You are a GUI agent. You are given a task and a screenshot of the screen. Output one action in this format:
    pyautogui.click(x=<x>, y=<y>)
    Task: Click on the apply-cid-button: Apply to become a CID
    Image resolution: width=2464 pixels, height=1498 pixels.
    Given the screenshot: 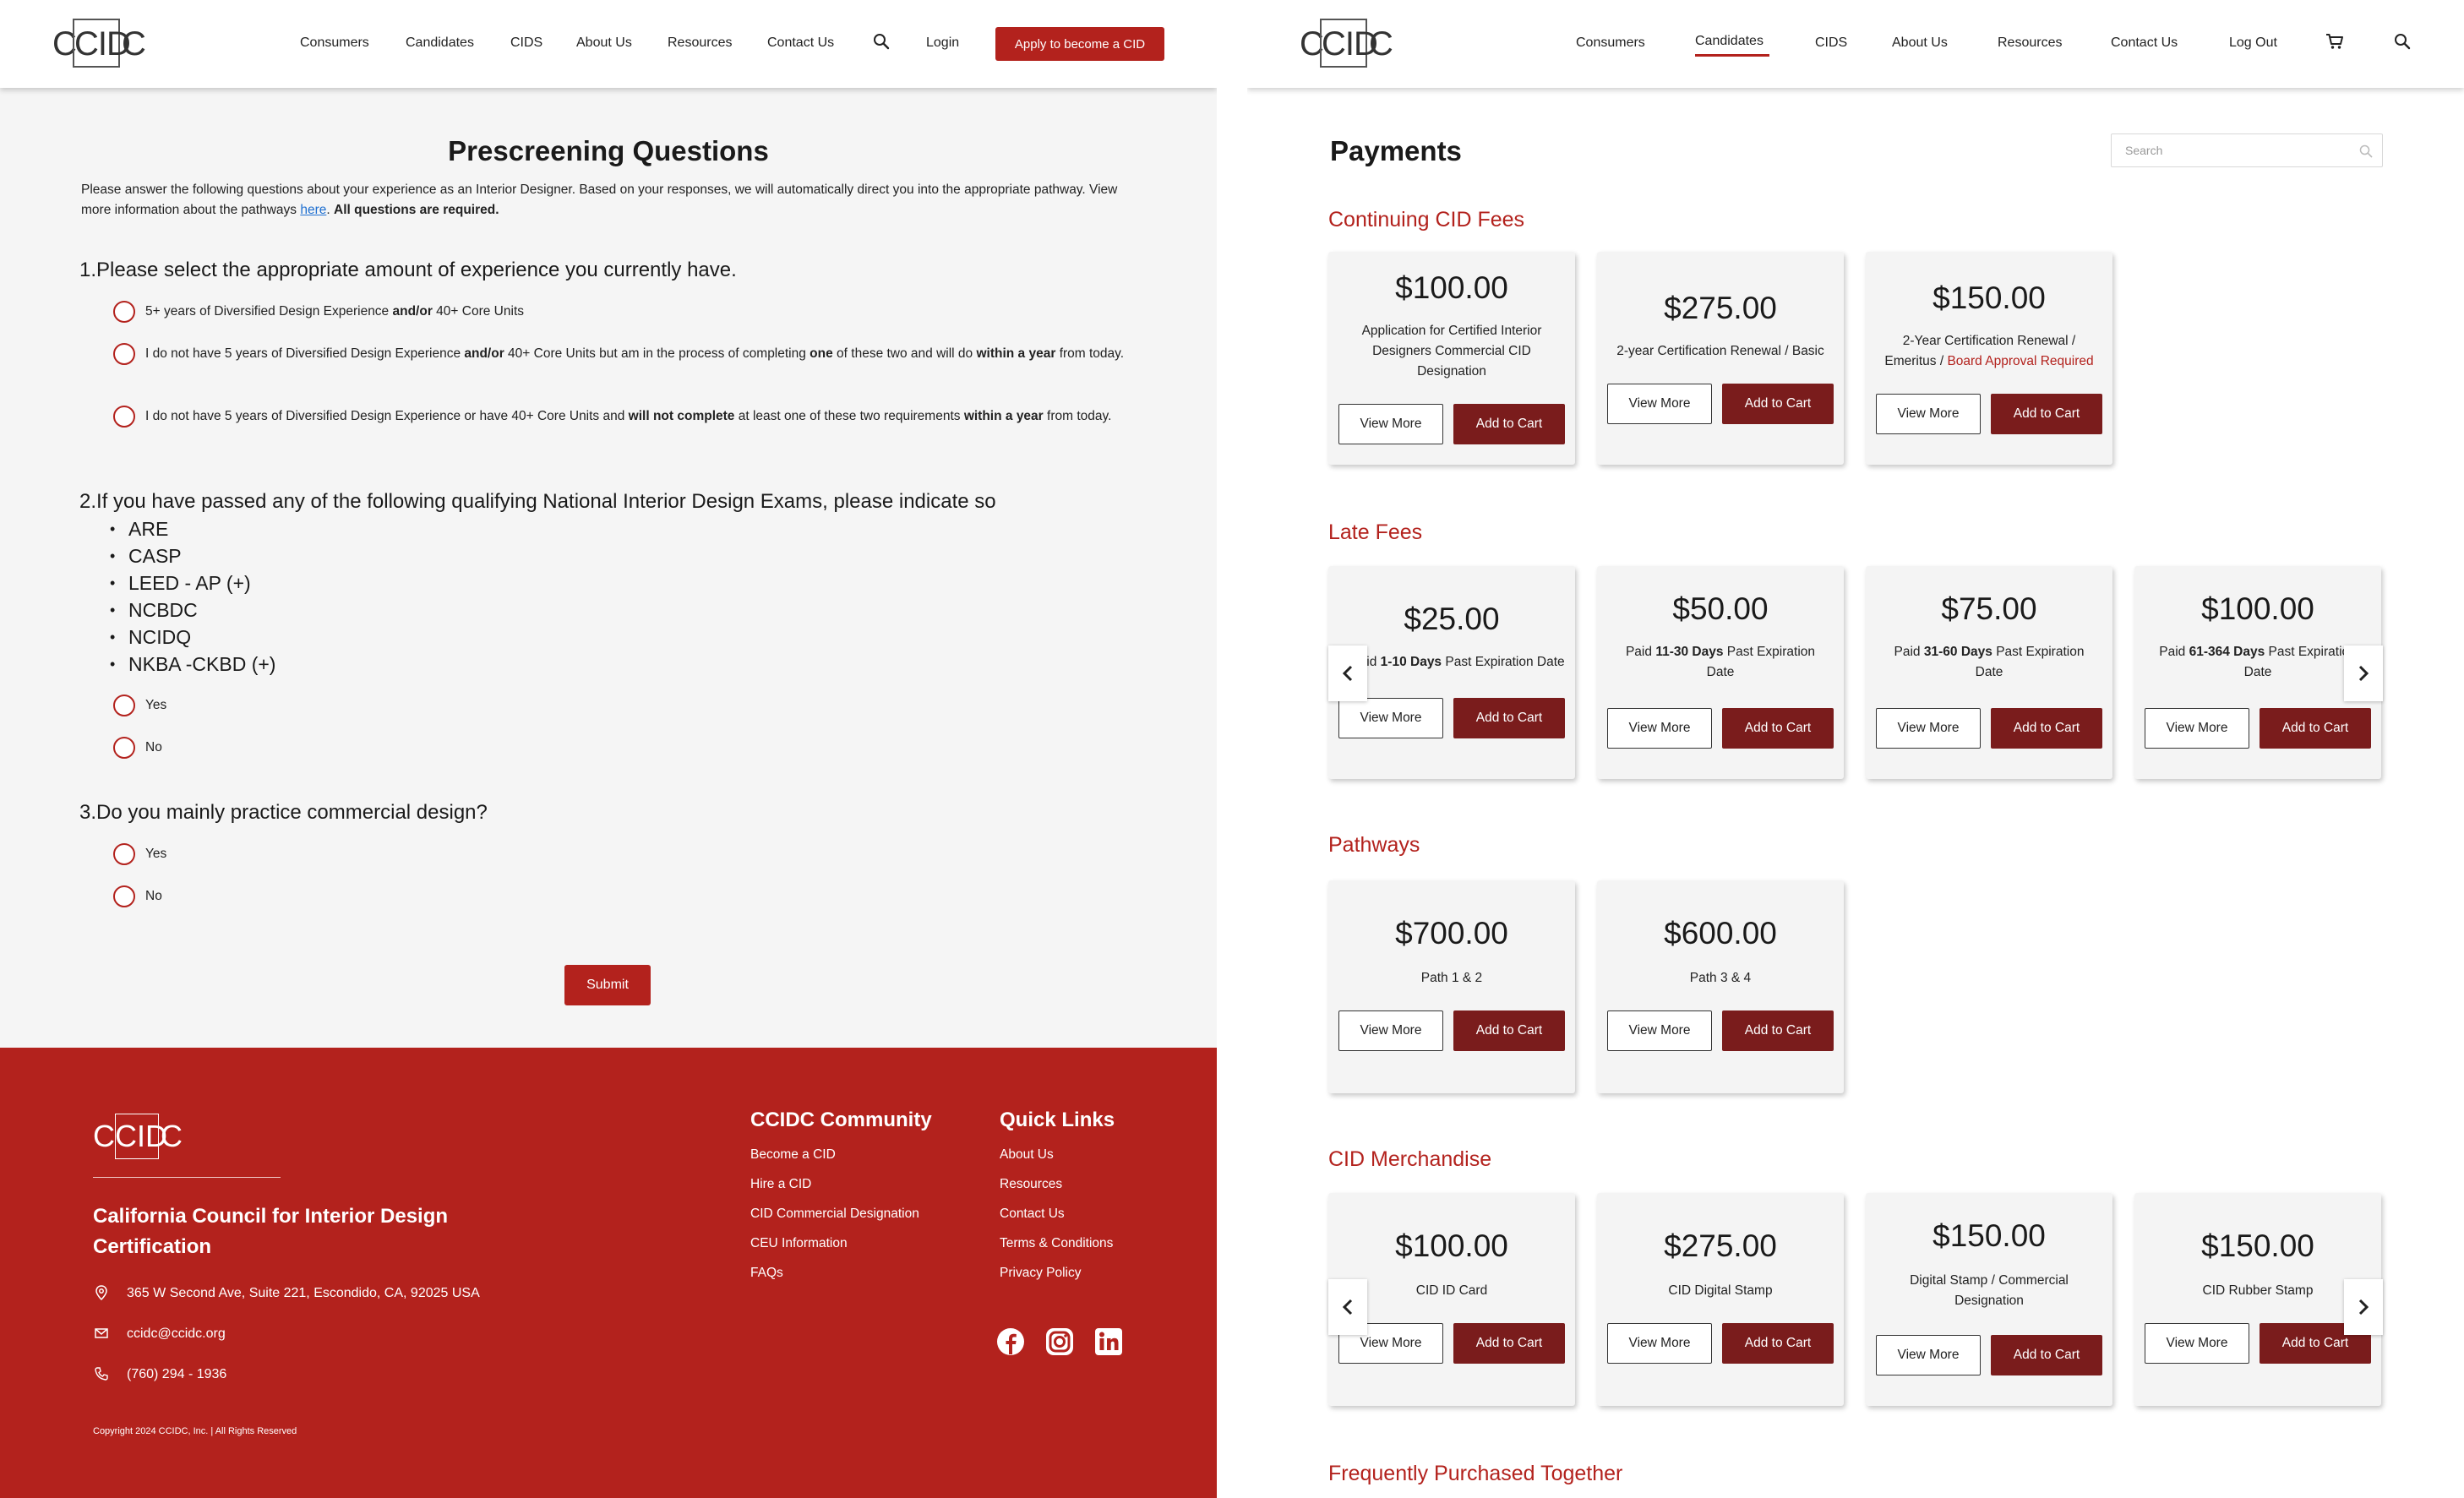 What is the action you would take?
    pyautogui.click(x=1079, y=44)
    